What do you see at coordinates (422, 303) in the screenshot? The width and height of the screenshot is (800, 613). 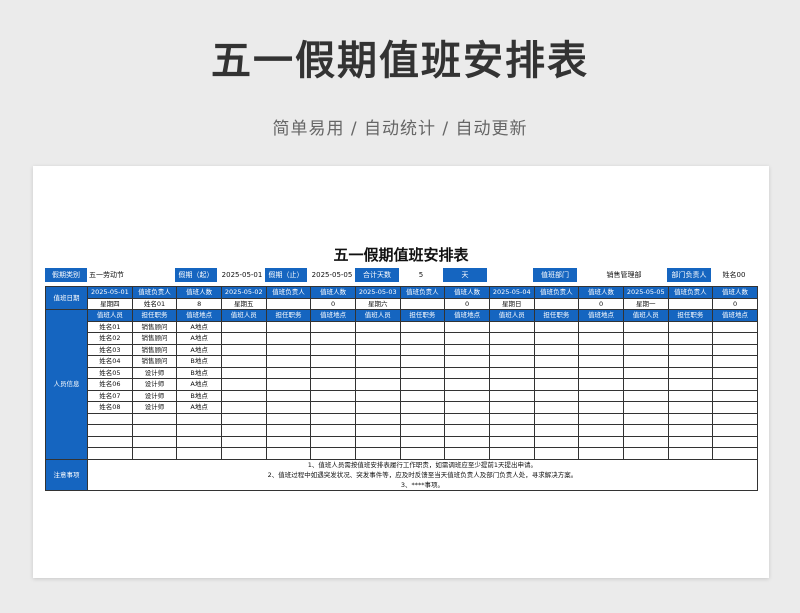 I see `day-head-value` at bounding box center [422, 303].